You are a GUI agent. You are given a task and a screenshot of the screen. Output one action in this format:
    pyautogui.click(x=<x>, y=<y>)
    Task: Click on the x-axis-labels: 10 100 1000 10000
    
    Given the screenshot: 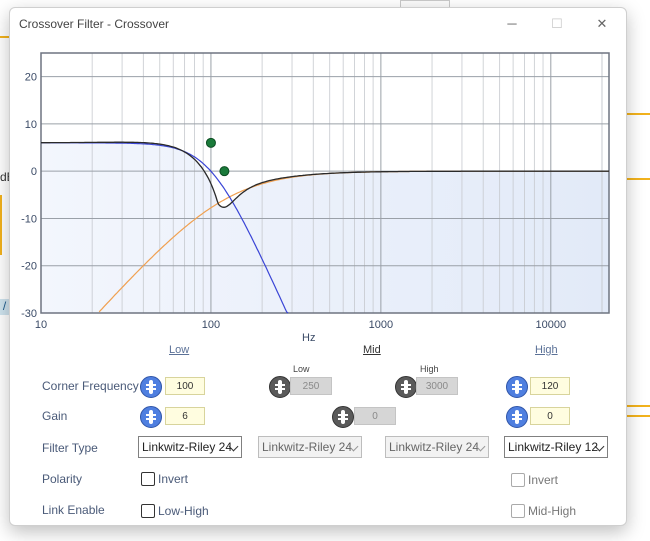 What is the action you would take?
    pyautogui.click(x=300, y=325)
    